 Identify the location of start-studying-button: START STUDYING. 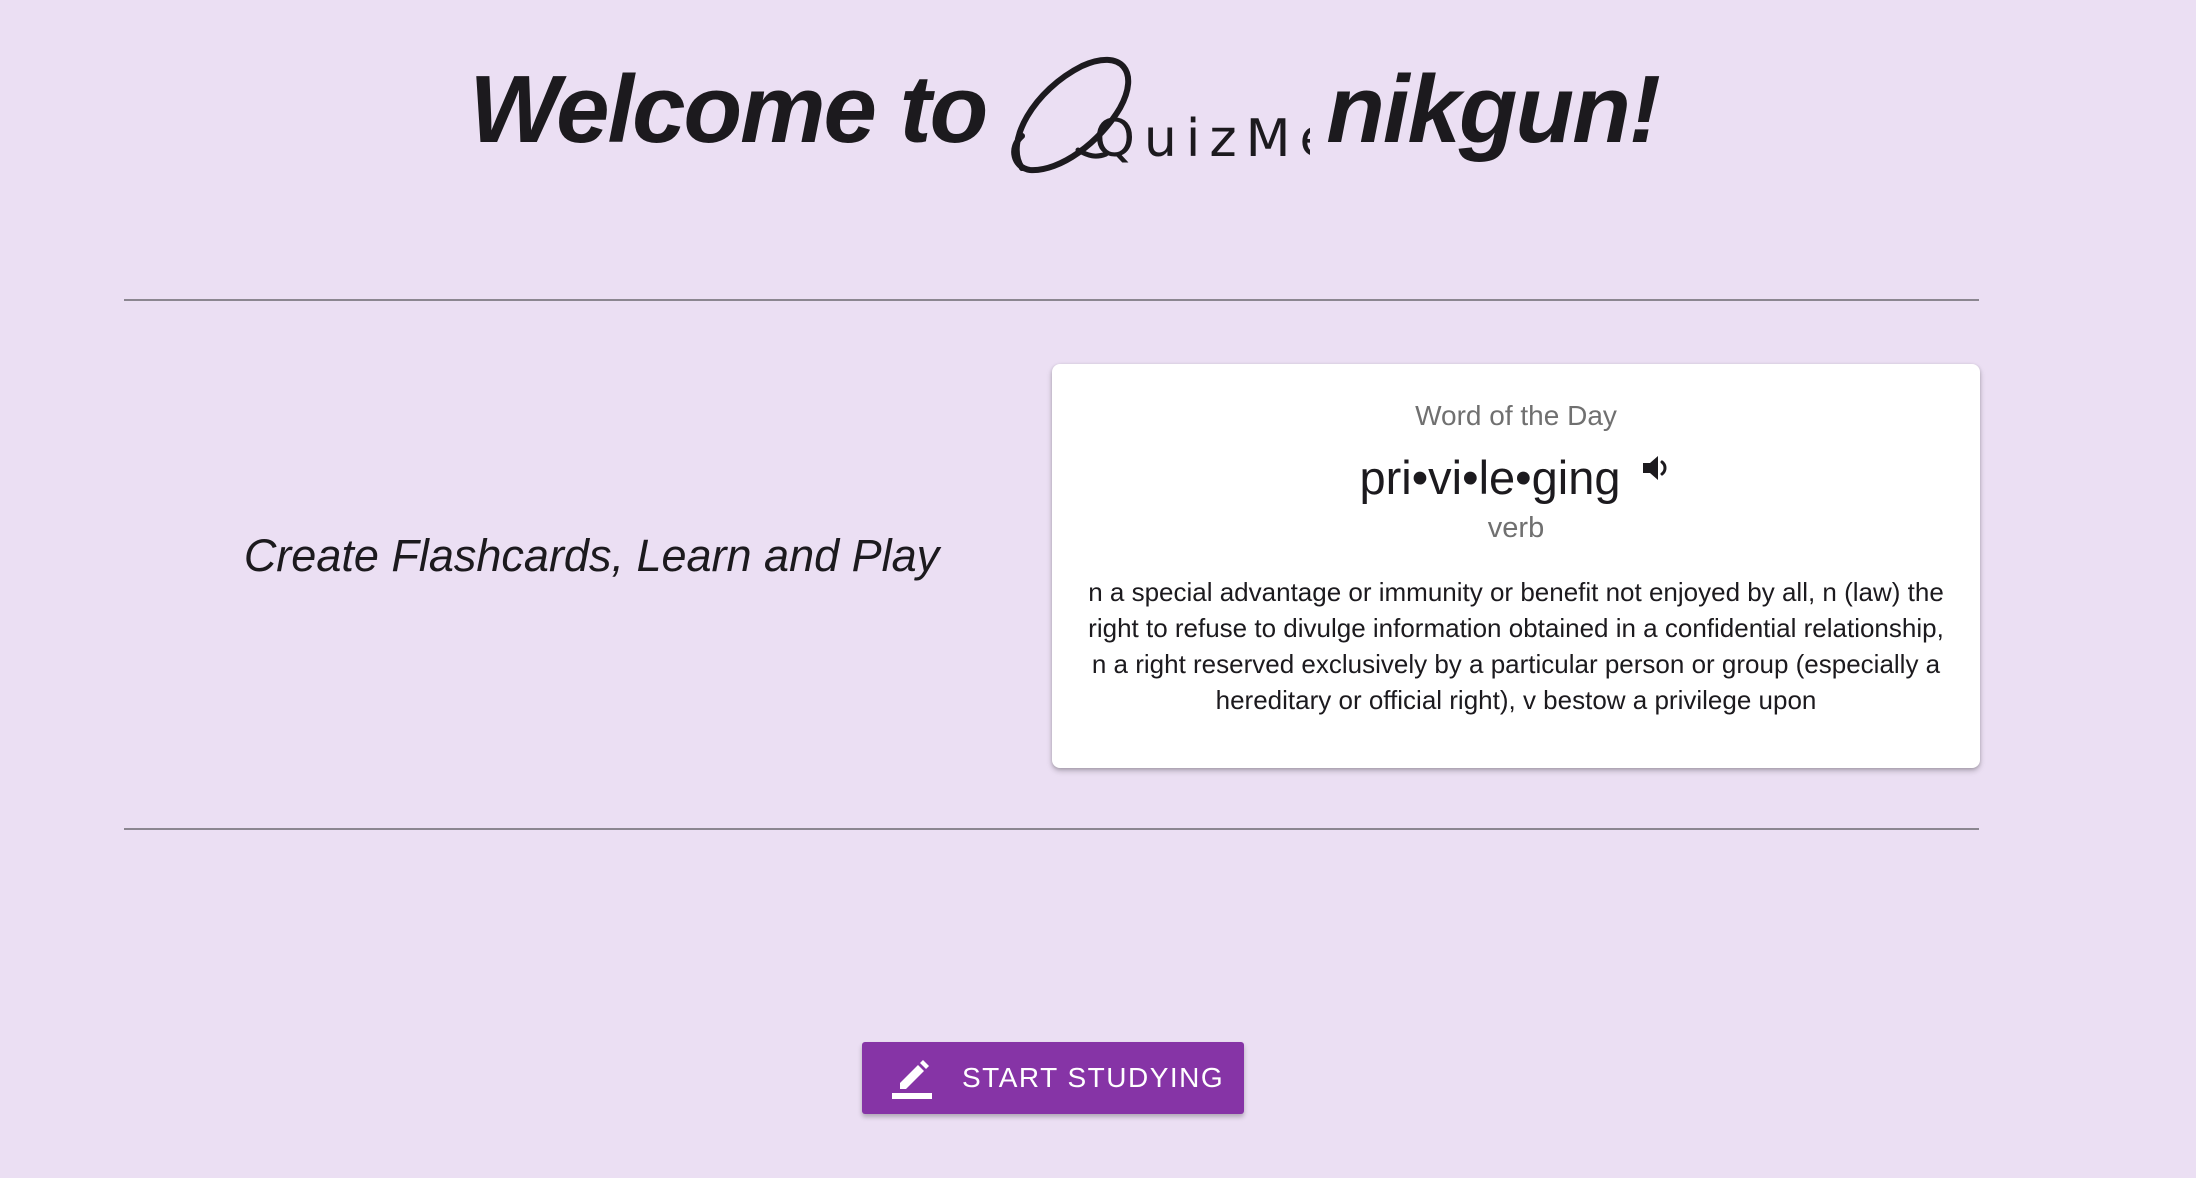
(1053, 1078).